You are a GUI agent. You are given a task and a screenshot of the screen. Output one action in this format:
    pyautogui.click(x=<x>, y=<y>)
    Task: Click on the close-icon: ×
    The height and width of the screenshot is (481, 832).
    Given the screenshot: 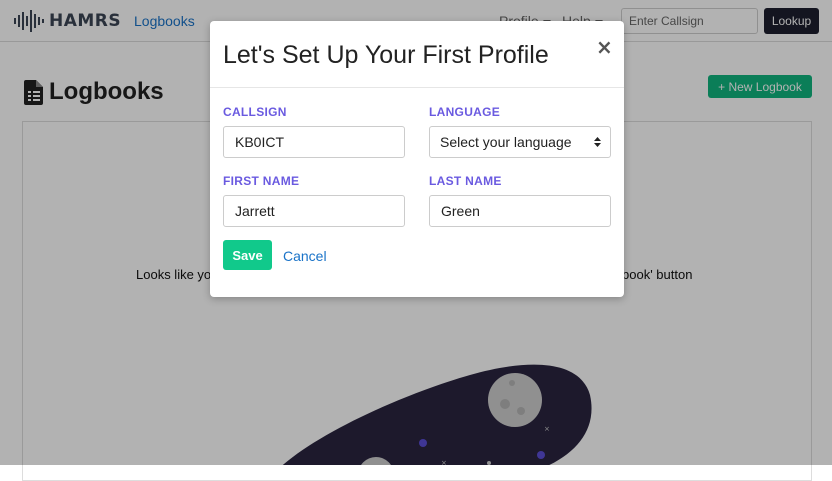 What is the action you would take?
    pyautogui.click(x=604, y=47)
    